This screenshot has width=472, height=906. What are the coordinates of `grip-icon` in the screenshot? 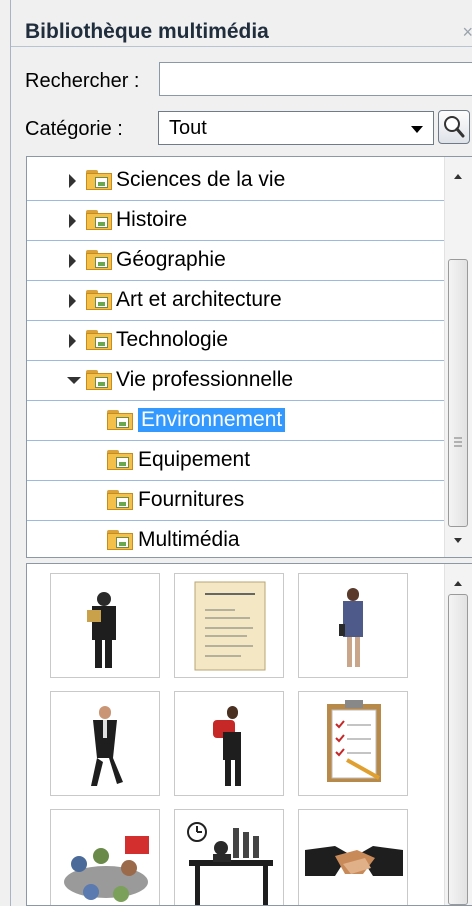 It's located at (458, 442).